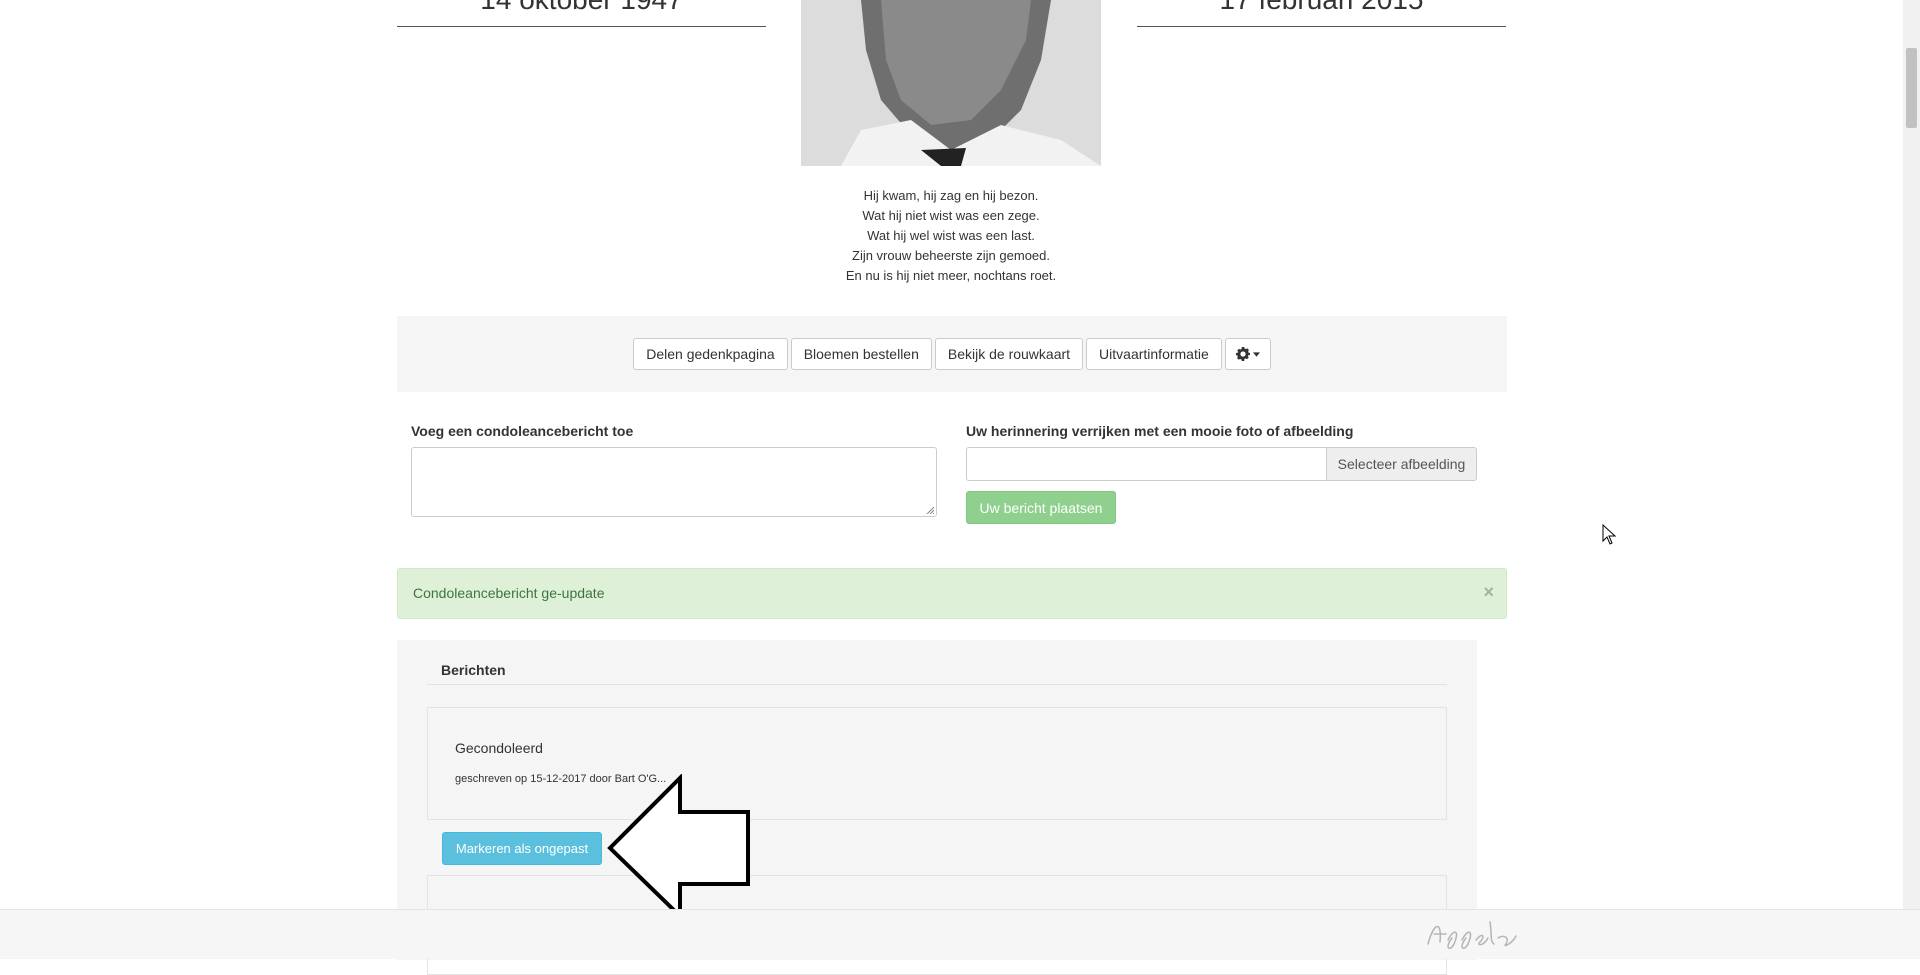 This screenshot has height=975, width=1920. Describe the element at coordinates (499, 748) in the screenshot. I see `message-title: Gecondoleerd` at that location.